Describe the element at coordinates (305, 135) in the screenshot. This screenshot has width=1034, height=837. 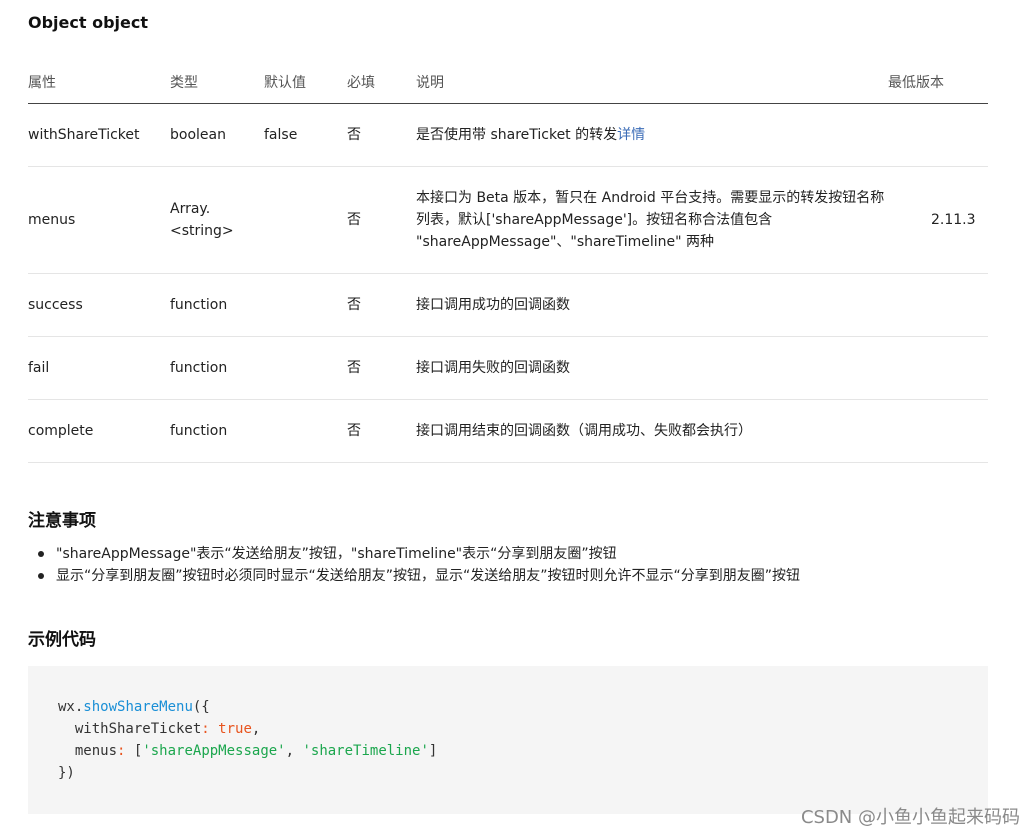
I see `cell-default: false` at that location.